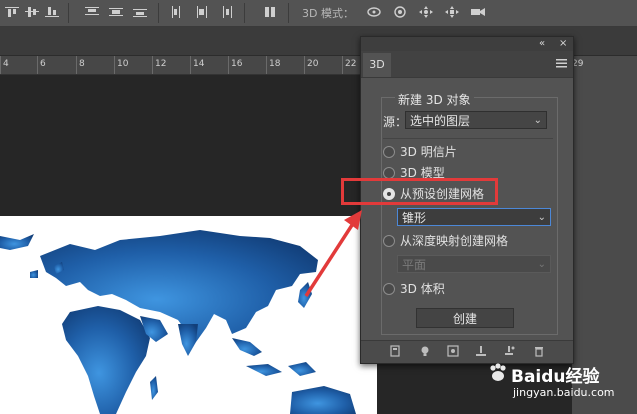 The height and width of the screenshot is (414, 637). I want to click on ruler-label: 6, so click(43, 64).